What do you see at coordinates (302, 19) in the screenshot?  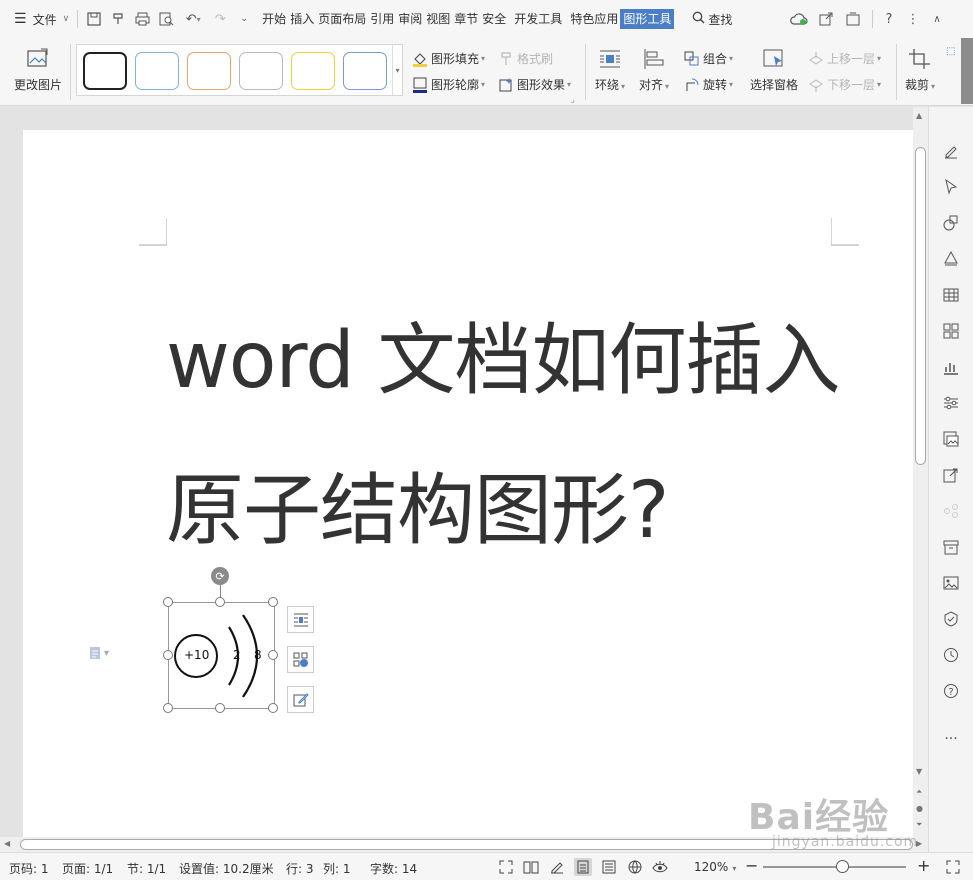 I see `tab-insert: 插入` at bounding box center [302, 19].